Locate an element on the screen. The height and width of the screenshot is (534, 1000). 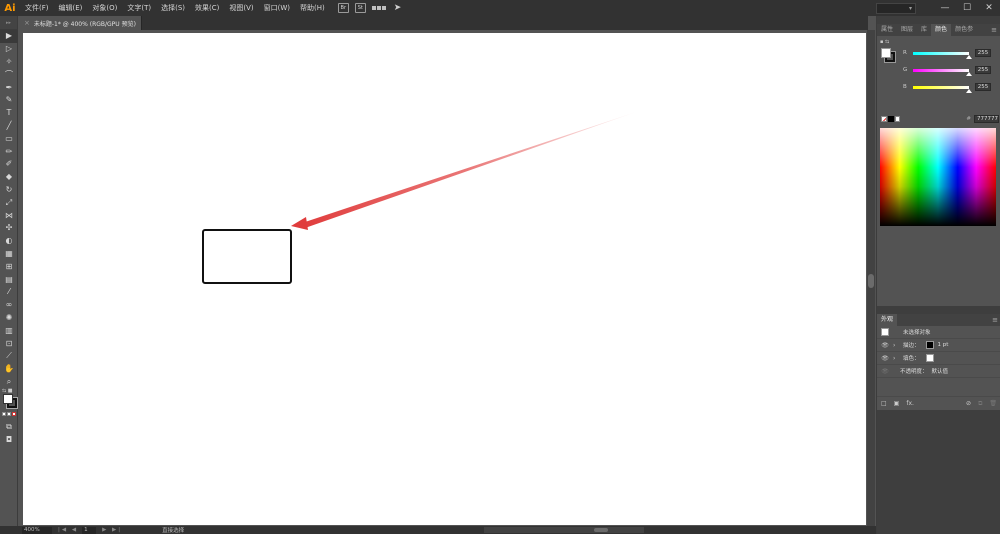
width-tool-icon: ⋈ is located at coordinates (9, 215).